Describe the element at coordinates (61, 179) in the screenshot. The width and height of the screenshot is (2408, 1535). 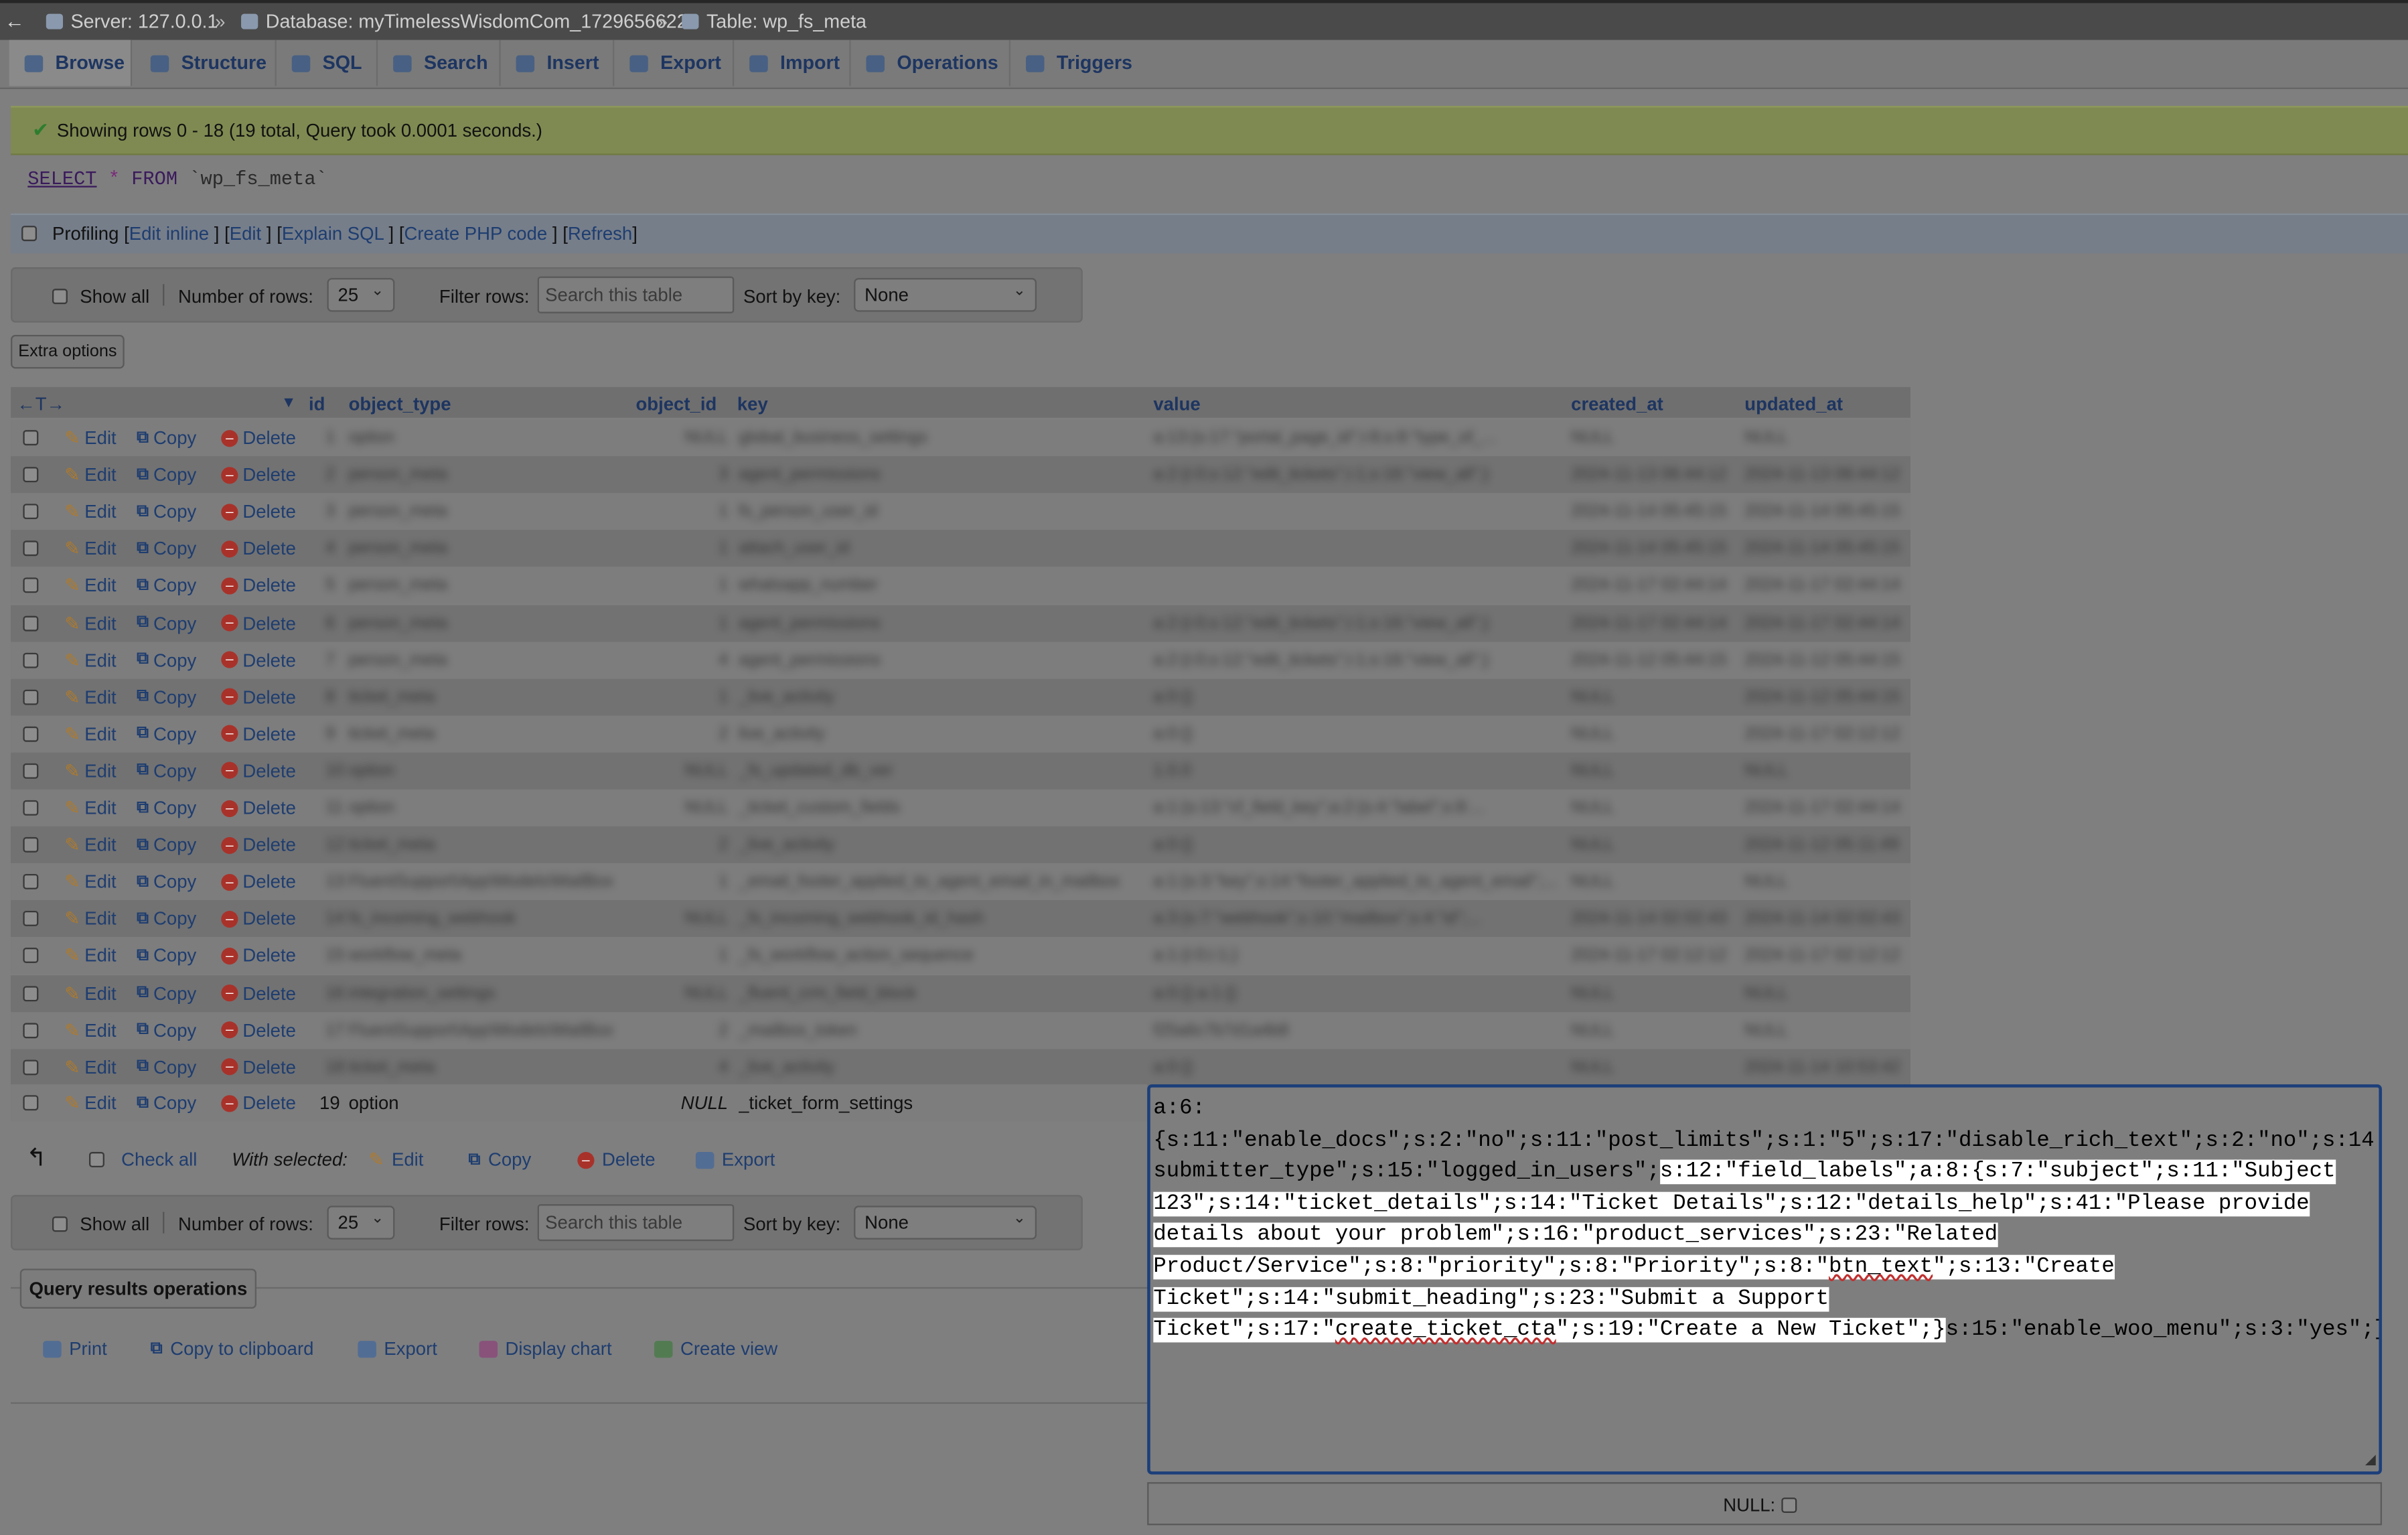
I see `sql-keyword-select: SELECT` at that location.